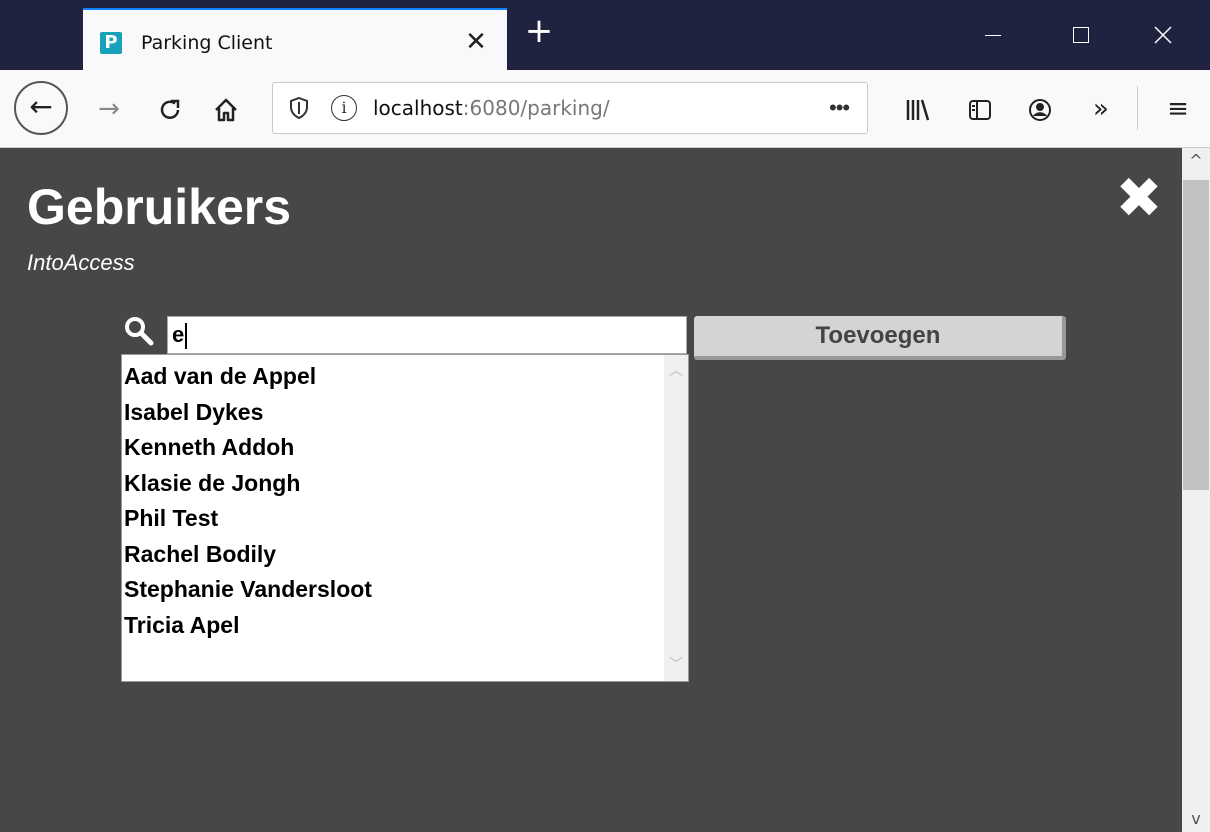  What do you see at coordinates (605, 35) in the screenshot?
I see `tab-strip: P Parking Client ✕ +` at bounding box center [605, 35].